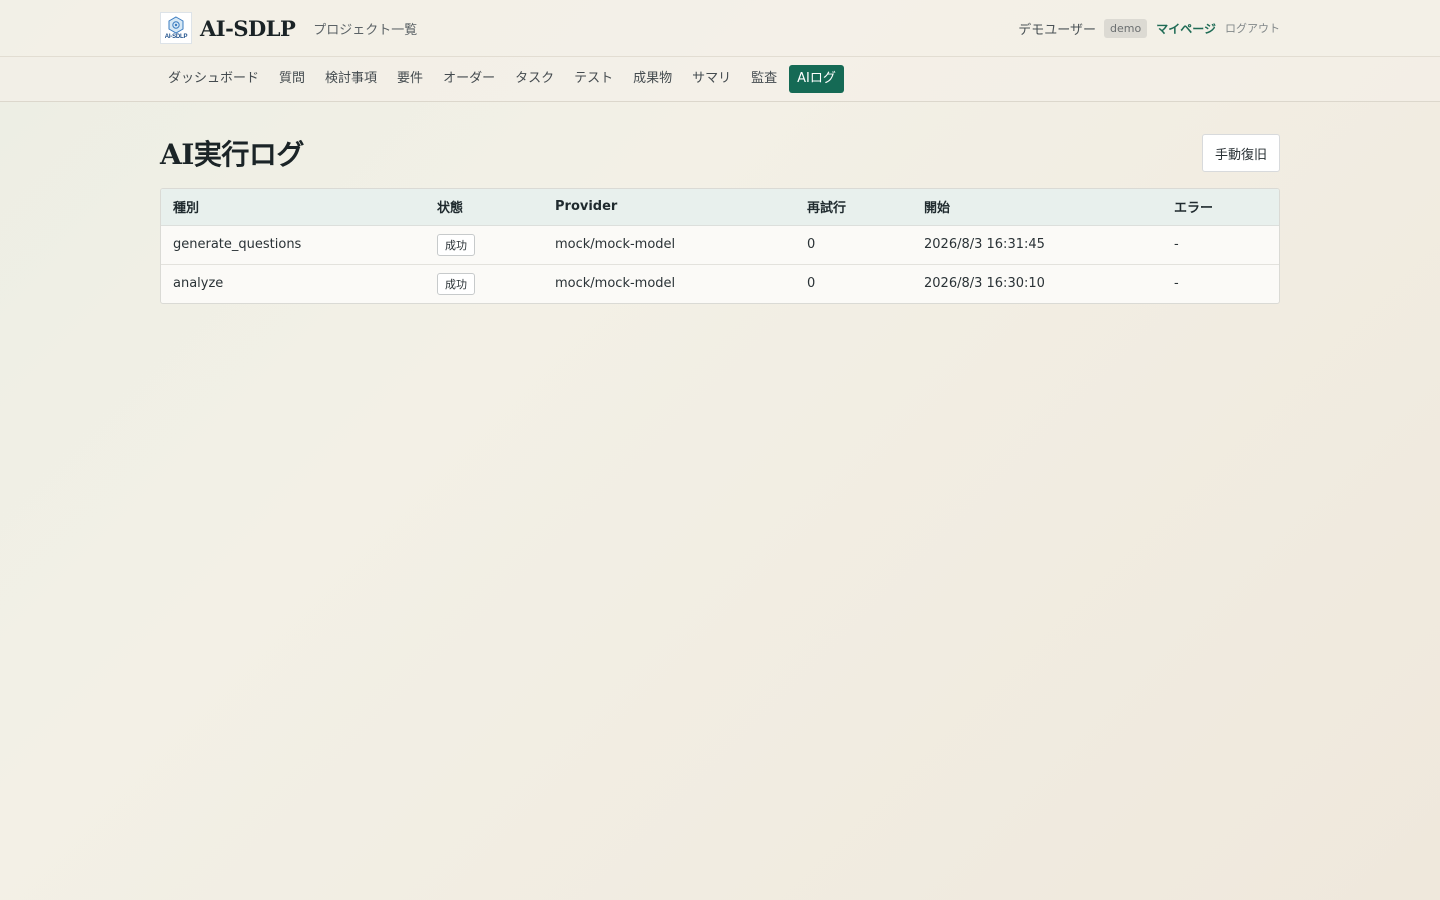 This screenshot has height=900, width=1440. I want to click on app-logo: AI-SDLP, so click(176, 28).